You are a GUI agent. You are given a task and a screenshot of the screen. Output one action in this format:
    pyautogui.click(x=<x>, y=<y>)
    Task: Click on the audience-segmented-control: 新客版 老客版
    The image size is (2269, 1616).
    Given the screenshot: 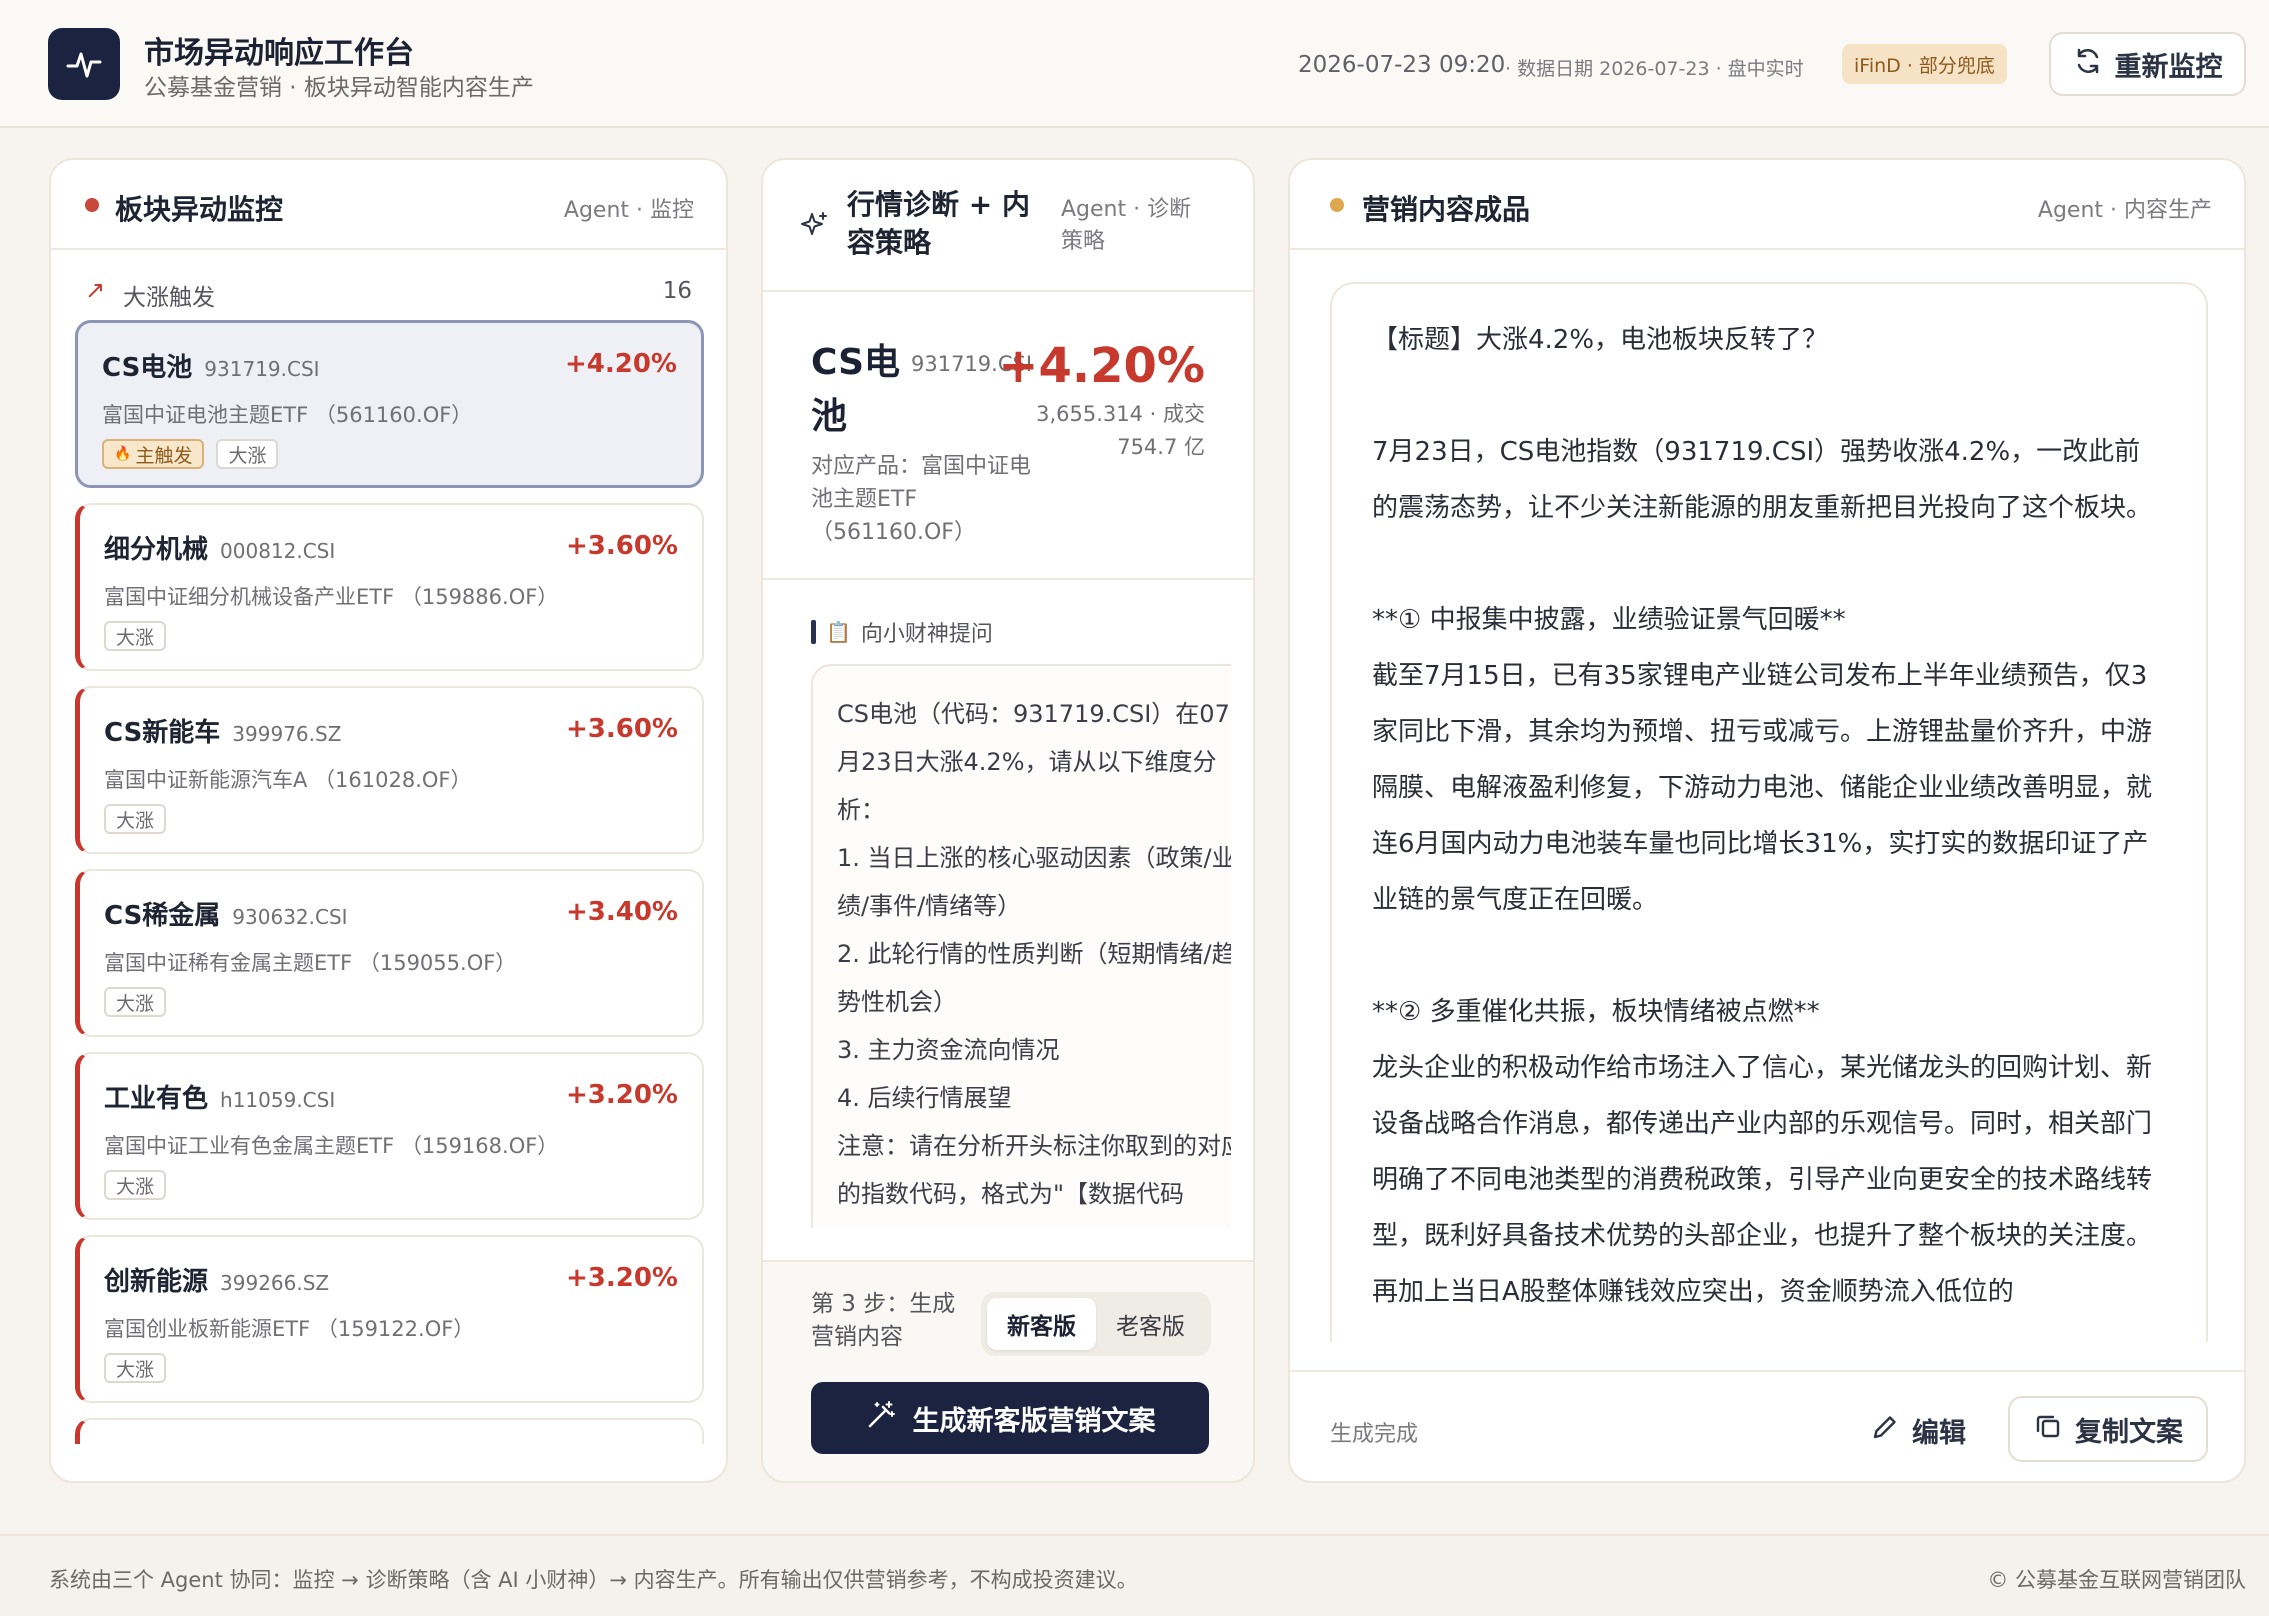 What is the action you would take?
    pyautogui.click(x=1096, y=1324)
    